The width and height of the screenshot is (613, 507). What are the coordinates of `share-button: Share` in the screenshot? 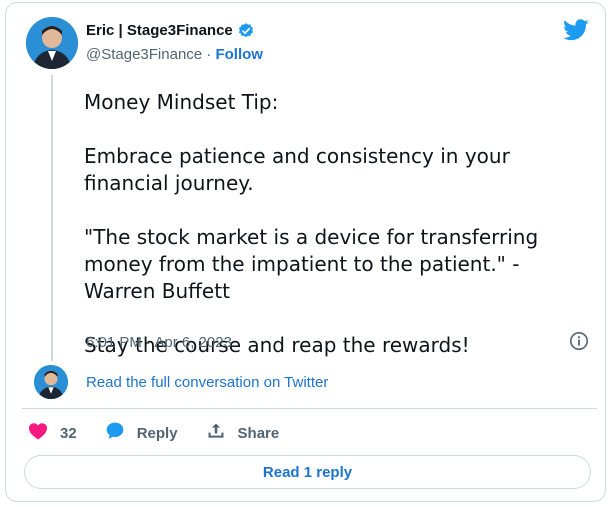 It's located at (243, 433).